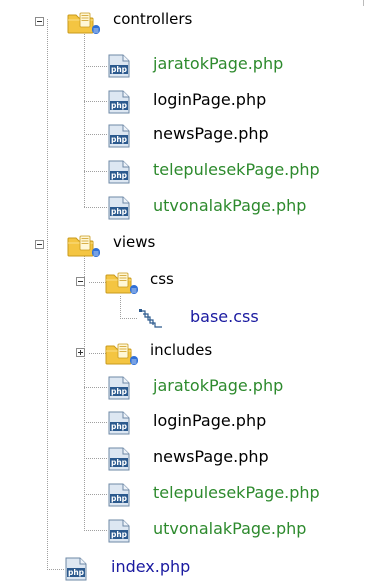  I want to click on folder-label: views, so click(134, 242).